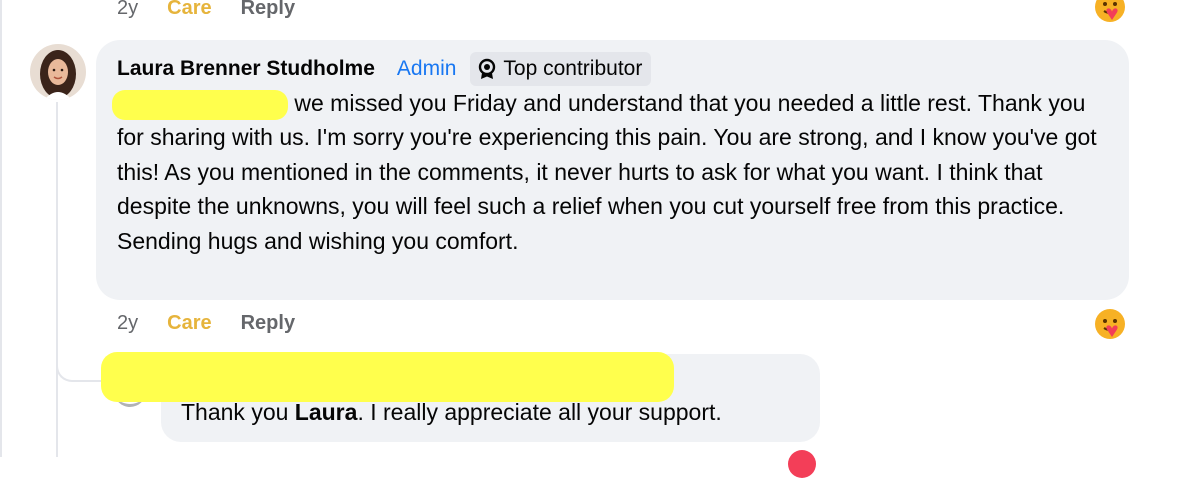 The height and width of the screenshot is (478, 1200). I want to click on comment-author: Laura Brenner Studholme, so click(246, 69).